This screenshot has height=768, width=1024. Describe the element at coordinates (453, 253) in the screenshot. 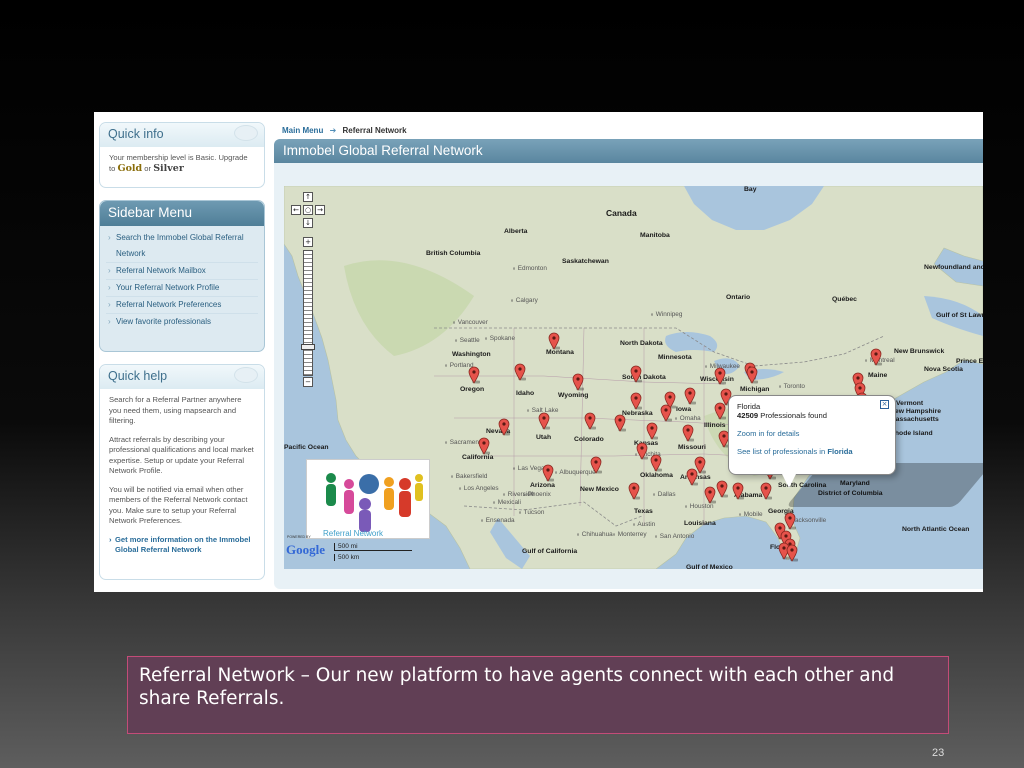

I see `map-label: British Columbia` at that location.